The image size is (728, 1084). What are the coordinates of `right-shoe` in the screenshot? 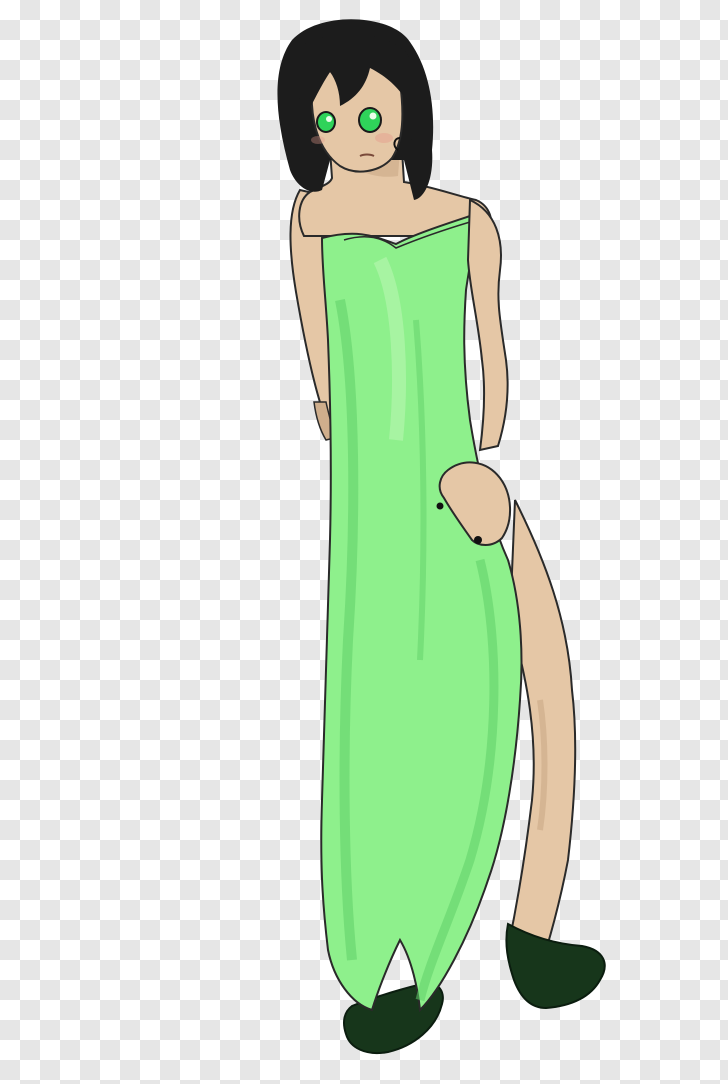 It's located at (555, 966).